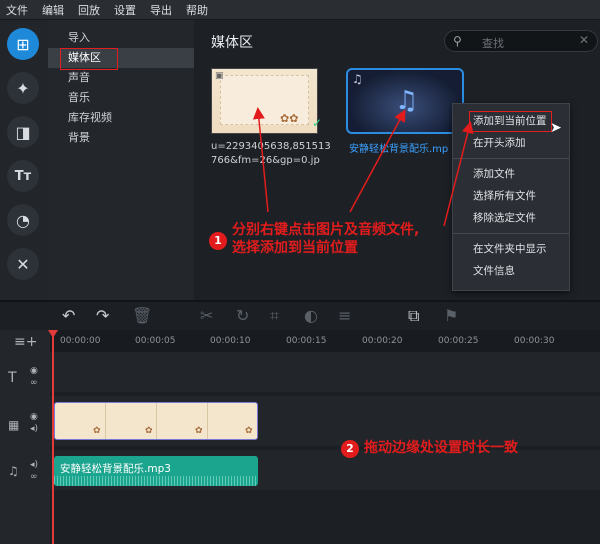 The width and height of the screenshot is (600, 544). Describe the element at coordinates (53, 10) in the screenshot. I see `menu-edit: 编辑` at that location.